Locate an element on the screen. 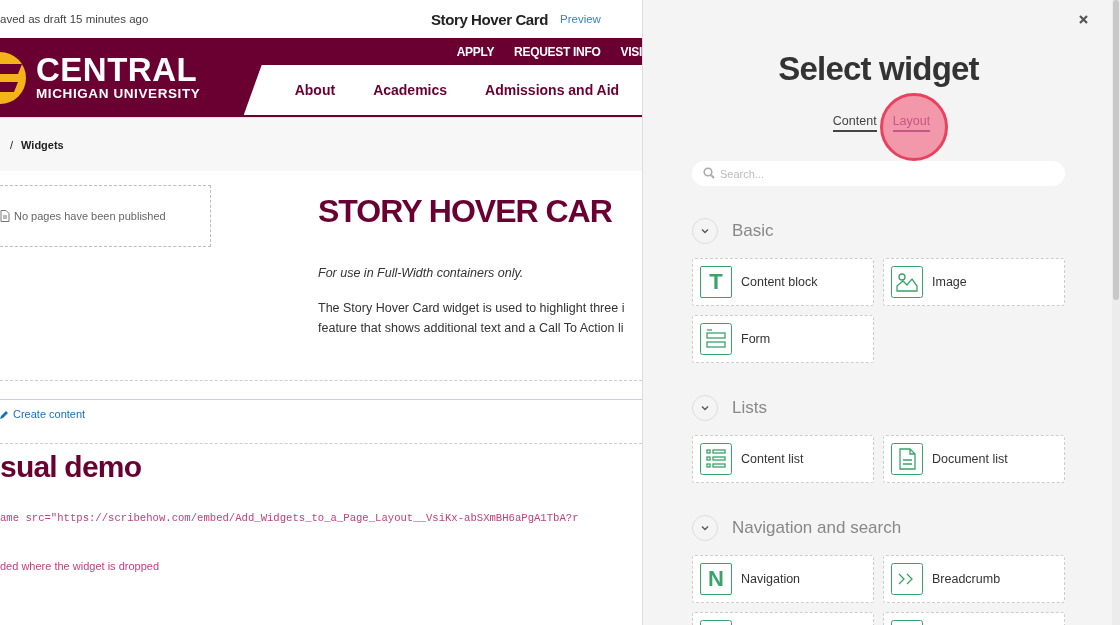 The image size is (1120, 625). description-line: The Story Hover Card widget is used to highlight three i is located at coordinates (471, 308).